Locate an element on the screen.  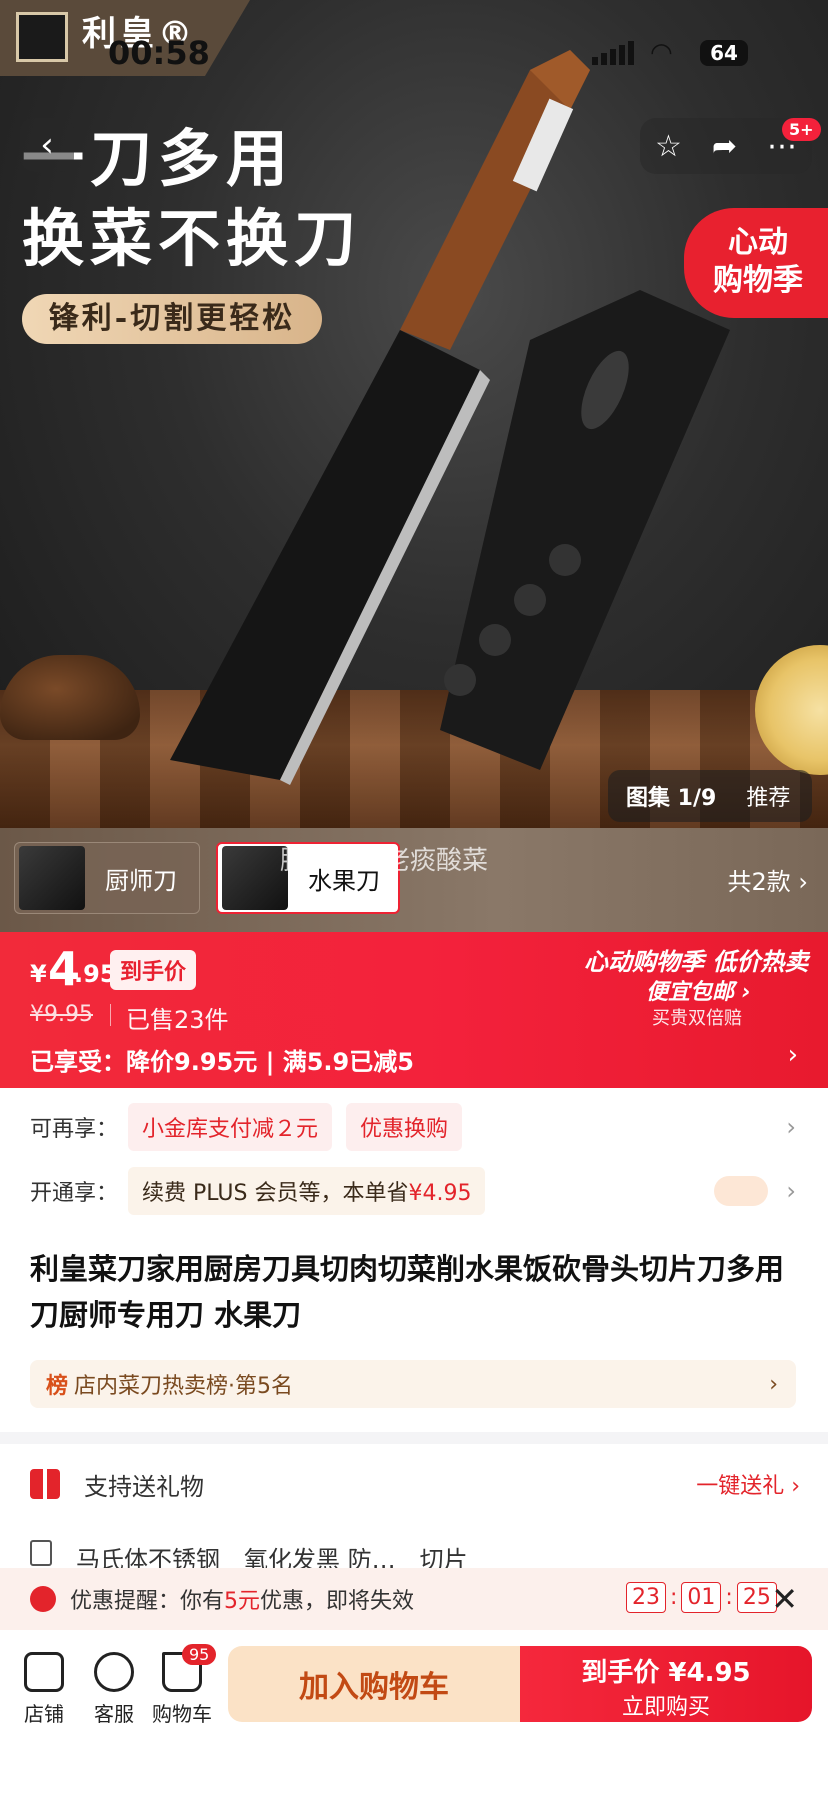
ranking-mark: 榜 is located at coordinates (57, 1386).